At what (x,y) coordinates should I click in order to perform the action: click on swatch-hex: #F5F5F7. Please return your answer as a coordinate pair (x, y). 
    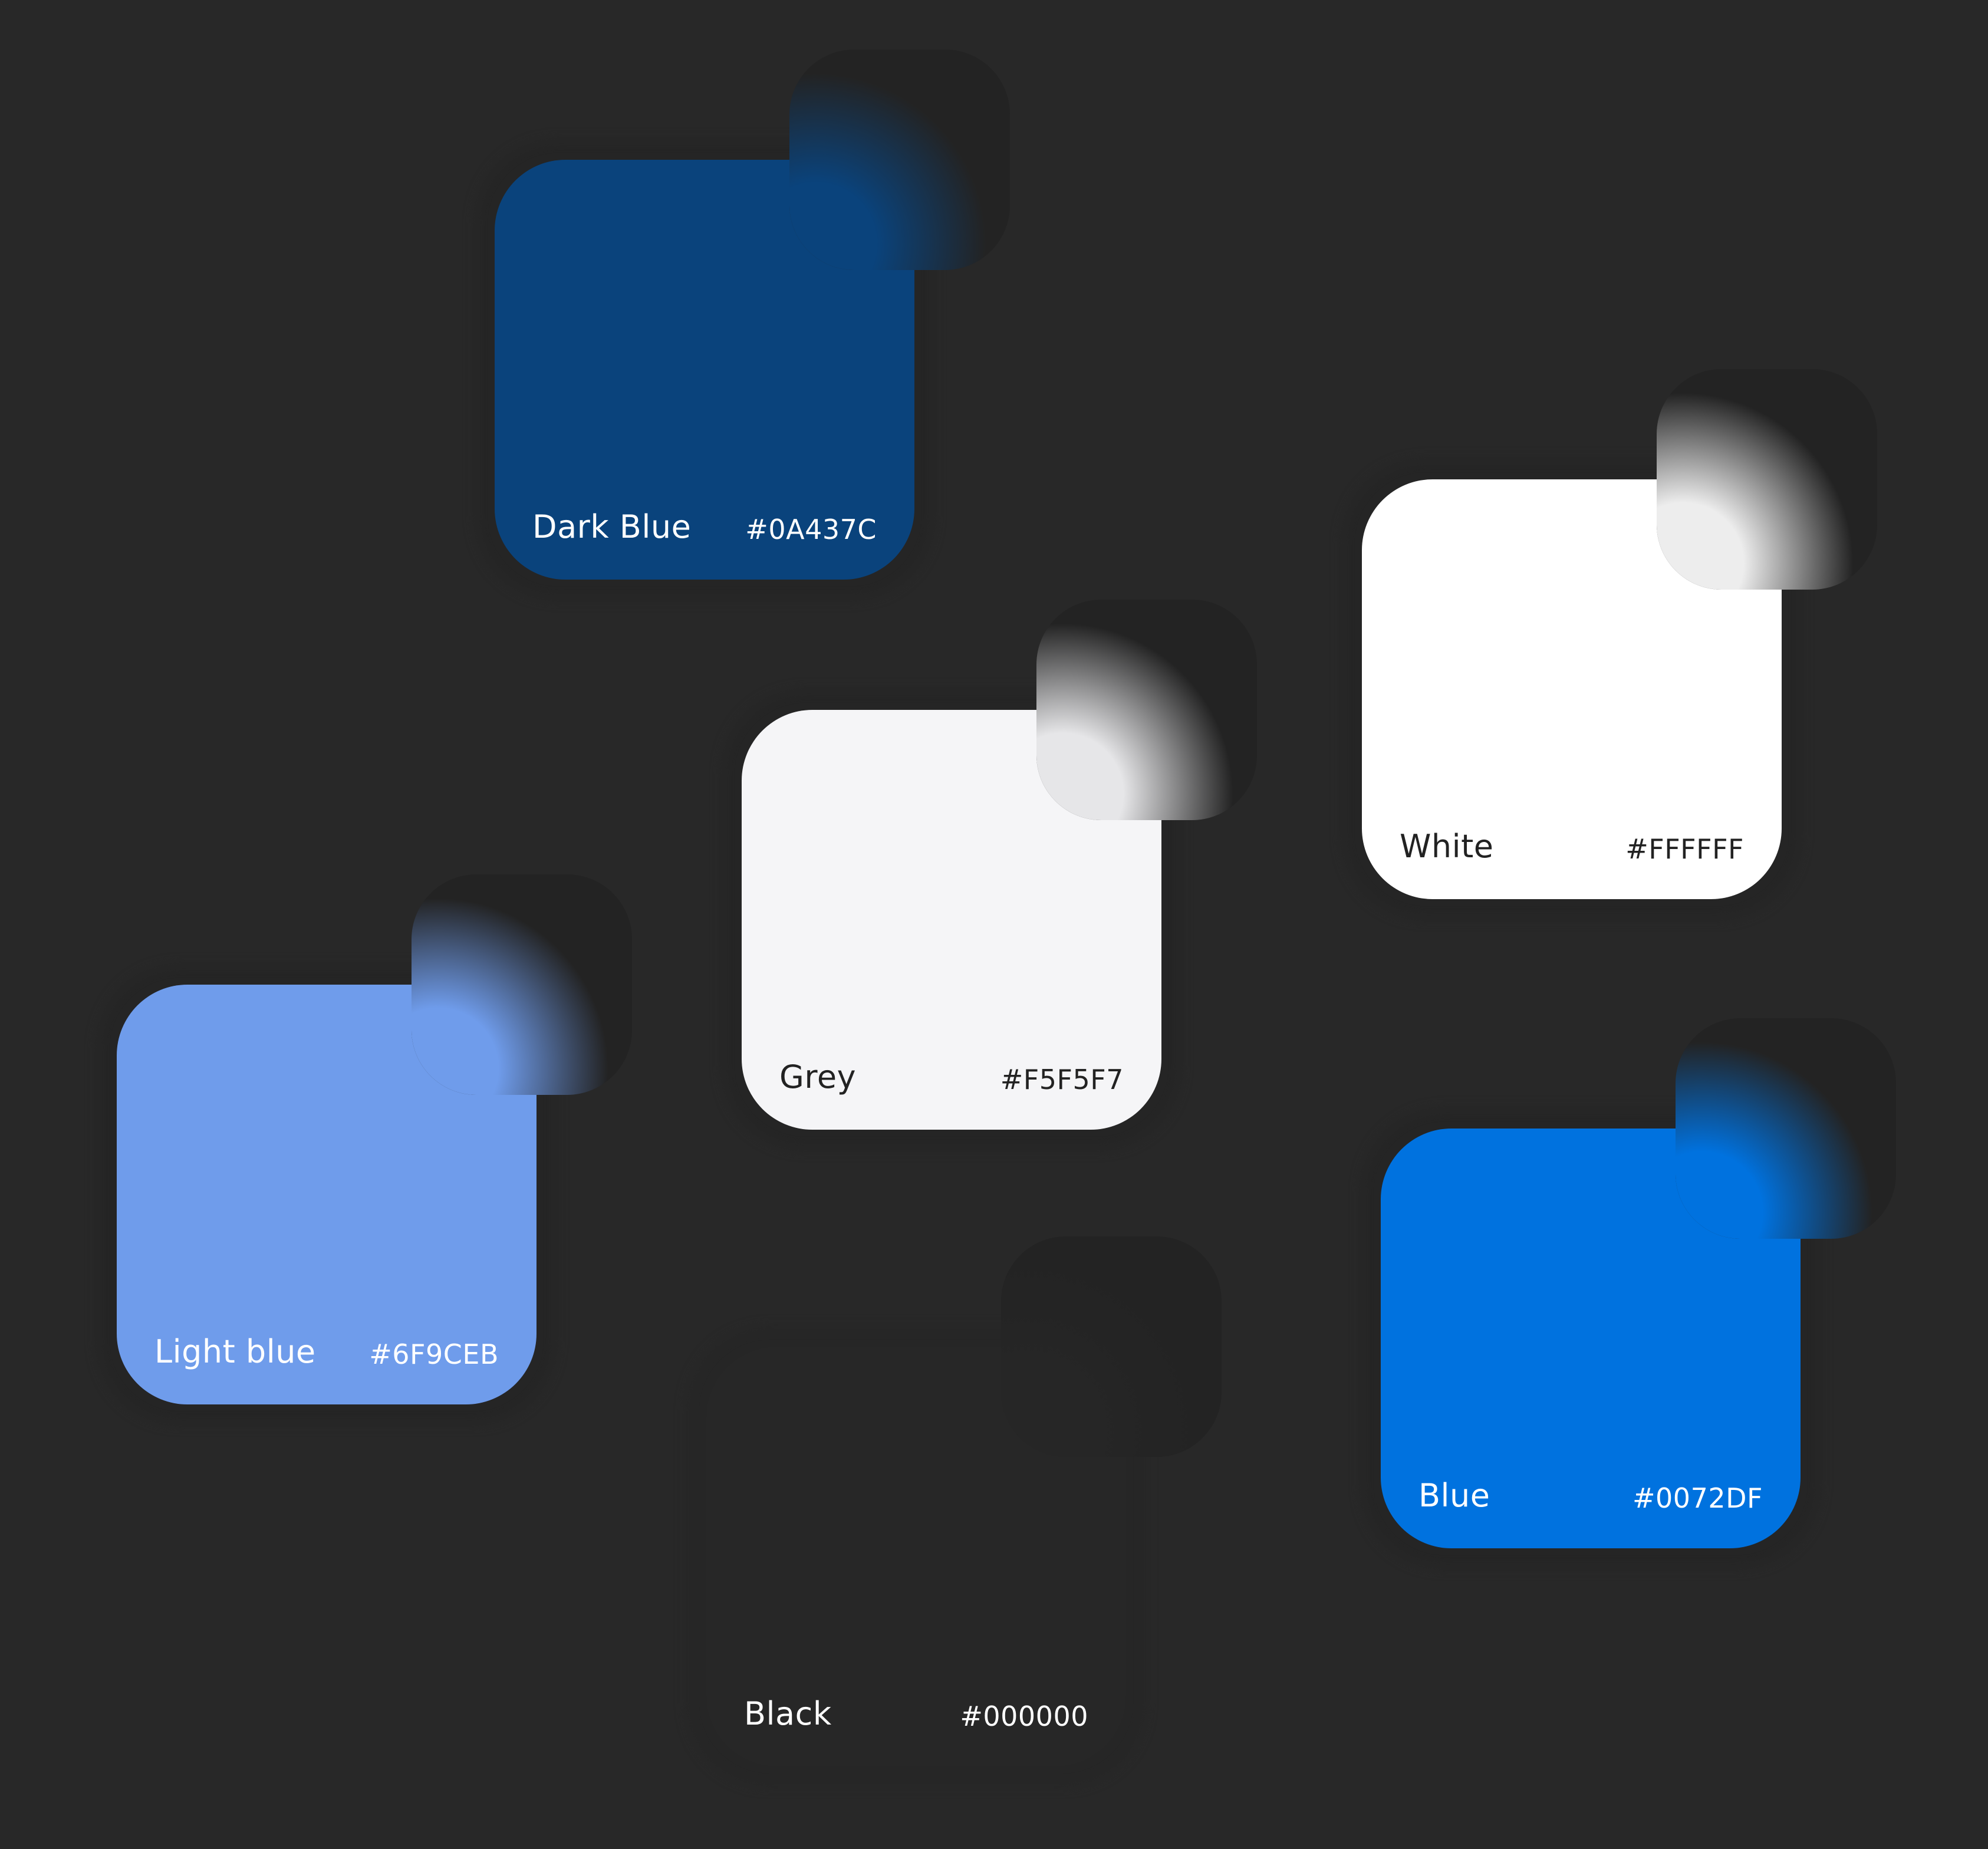
    Looking at the image, I should click on (1062, 1080).